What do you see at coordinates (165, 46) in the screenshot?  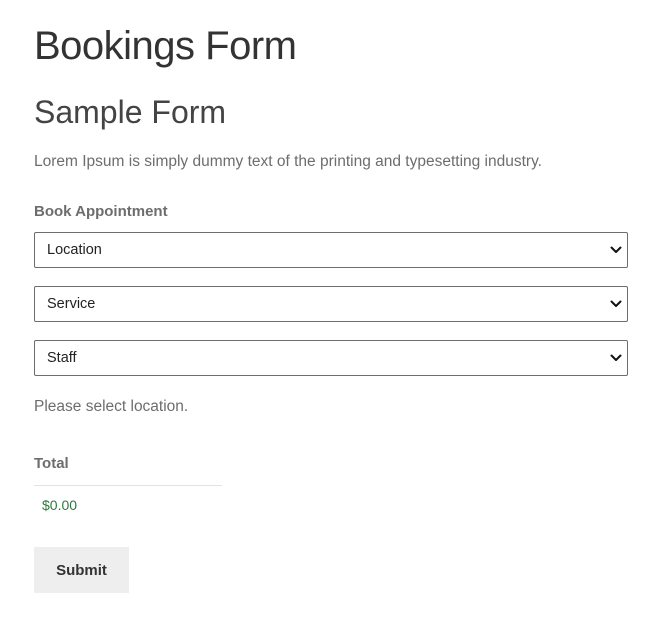 I see `page-title: Bookings Form` at bounding box center [165, 46].